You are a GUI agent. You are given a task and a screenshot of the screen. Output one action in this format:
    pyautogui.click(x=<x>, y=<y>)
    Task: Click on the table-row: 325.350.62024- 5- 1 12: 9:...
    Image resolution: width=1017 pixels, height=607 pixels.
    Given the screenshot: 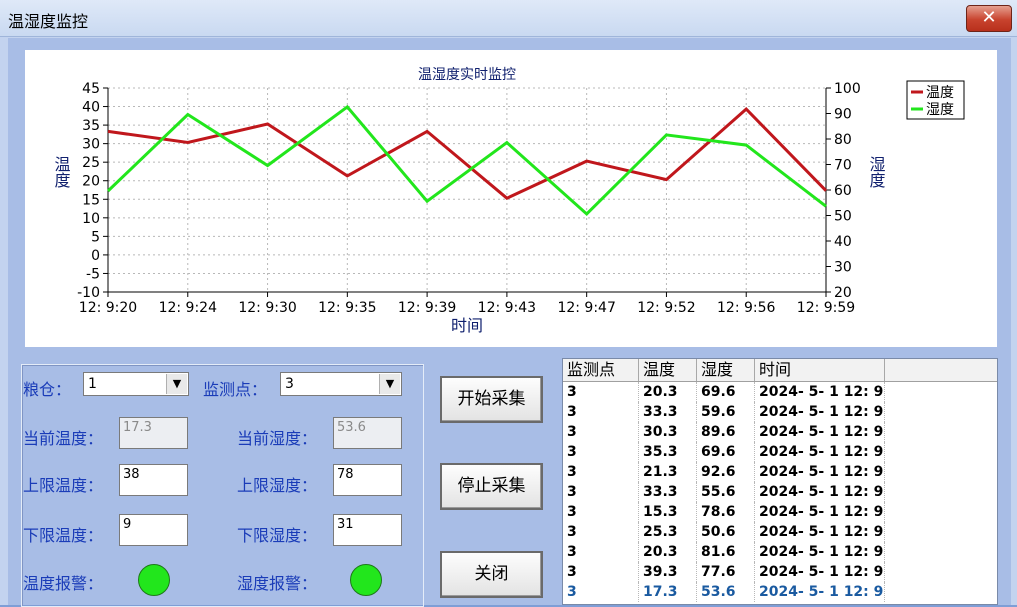 What is the action you would take?
    pyautogui.click(x=780, y=532)
    